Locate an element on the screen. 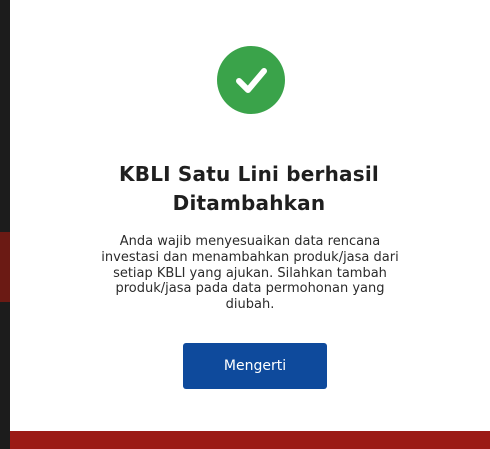 The image size is (490, 449). backdrop-bottom-bar is located at coordinates (250, 440).